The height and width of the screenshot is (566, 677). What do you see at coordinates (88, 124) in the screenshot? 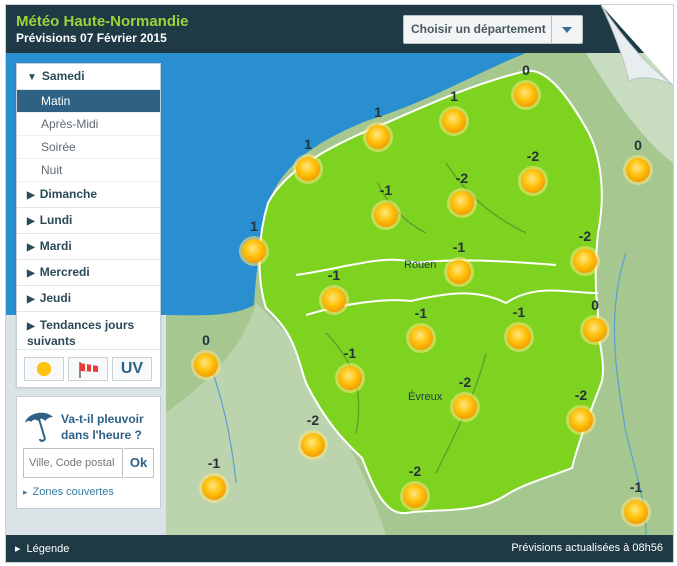
I see `period-apres-midi: Après-Midi` at bounding box center [88, 124].